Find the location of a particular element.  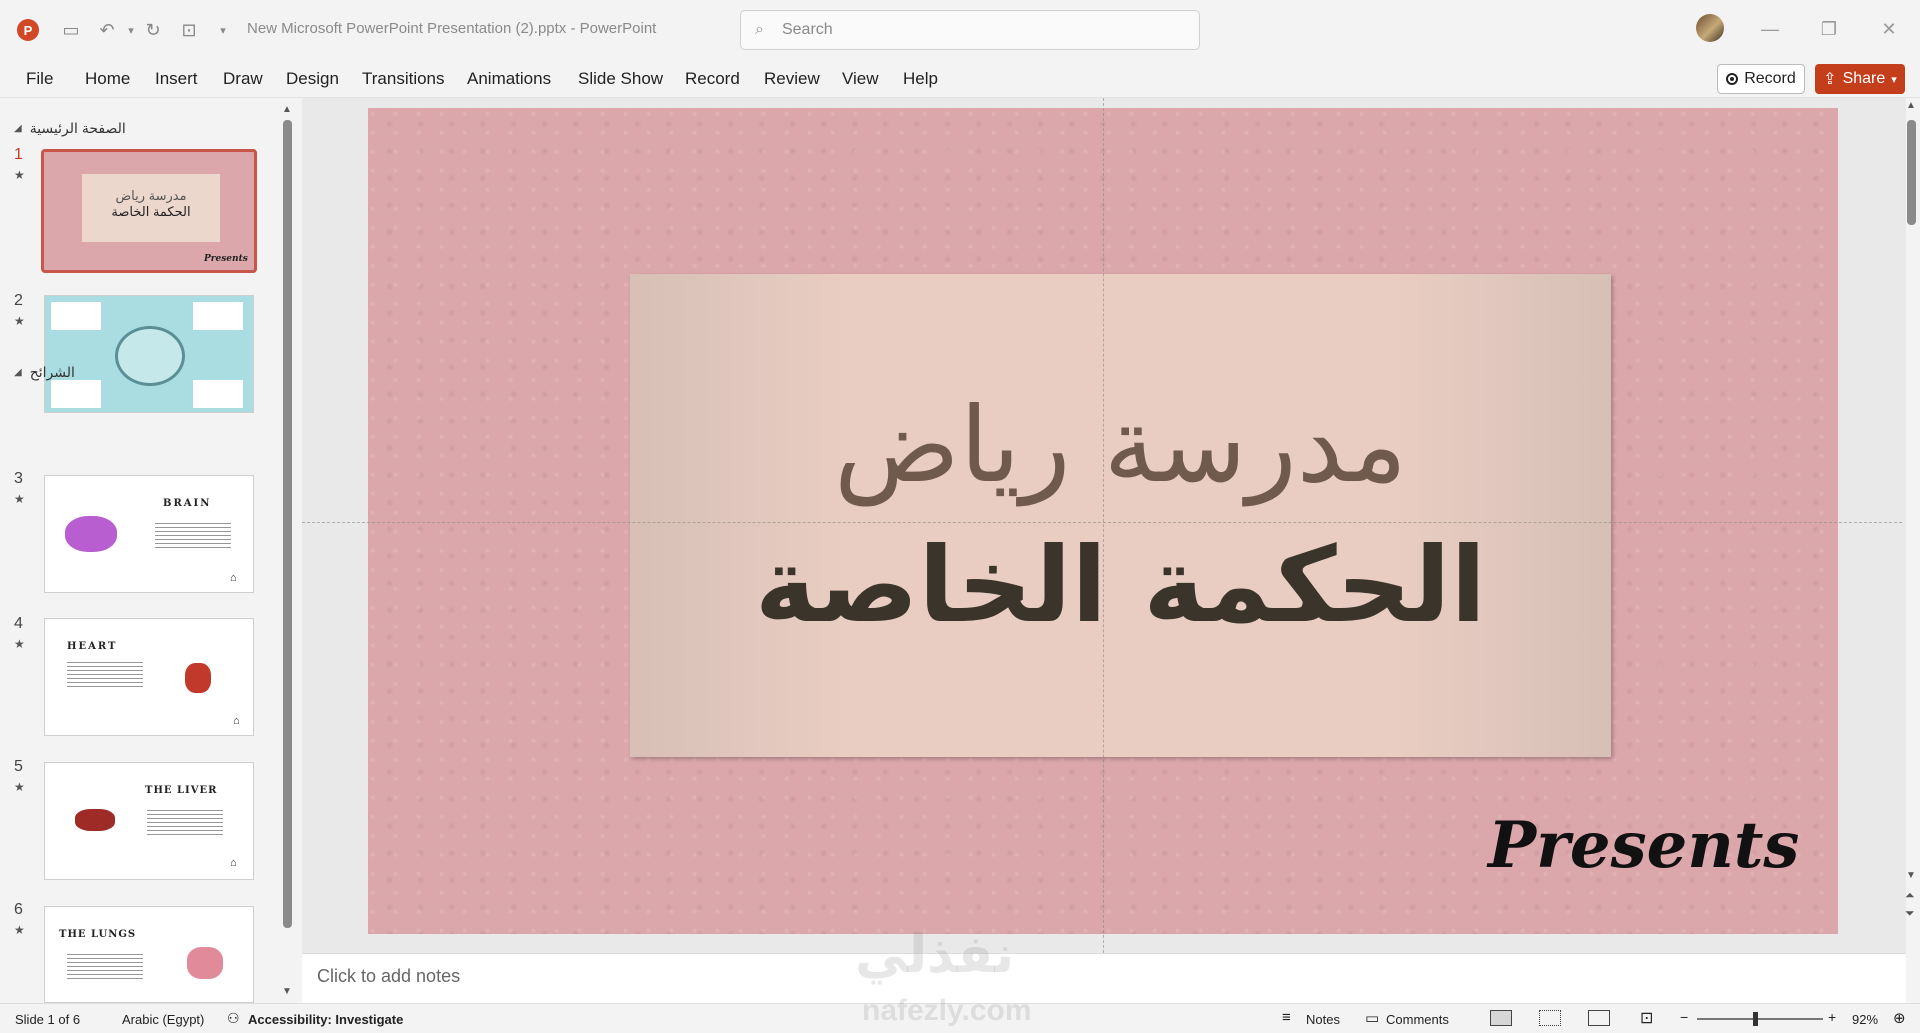

tab-slide-show: Slide Show is located at coordinates (620, 79).